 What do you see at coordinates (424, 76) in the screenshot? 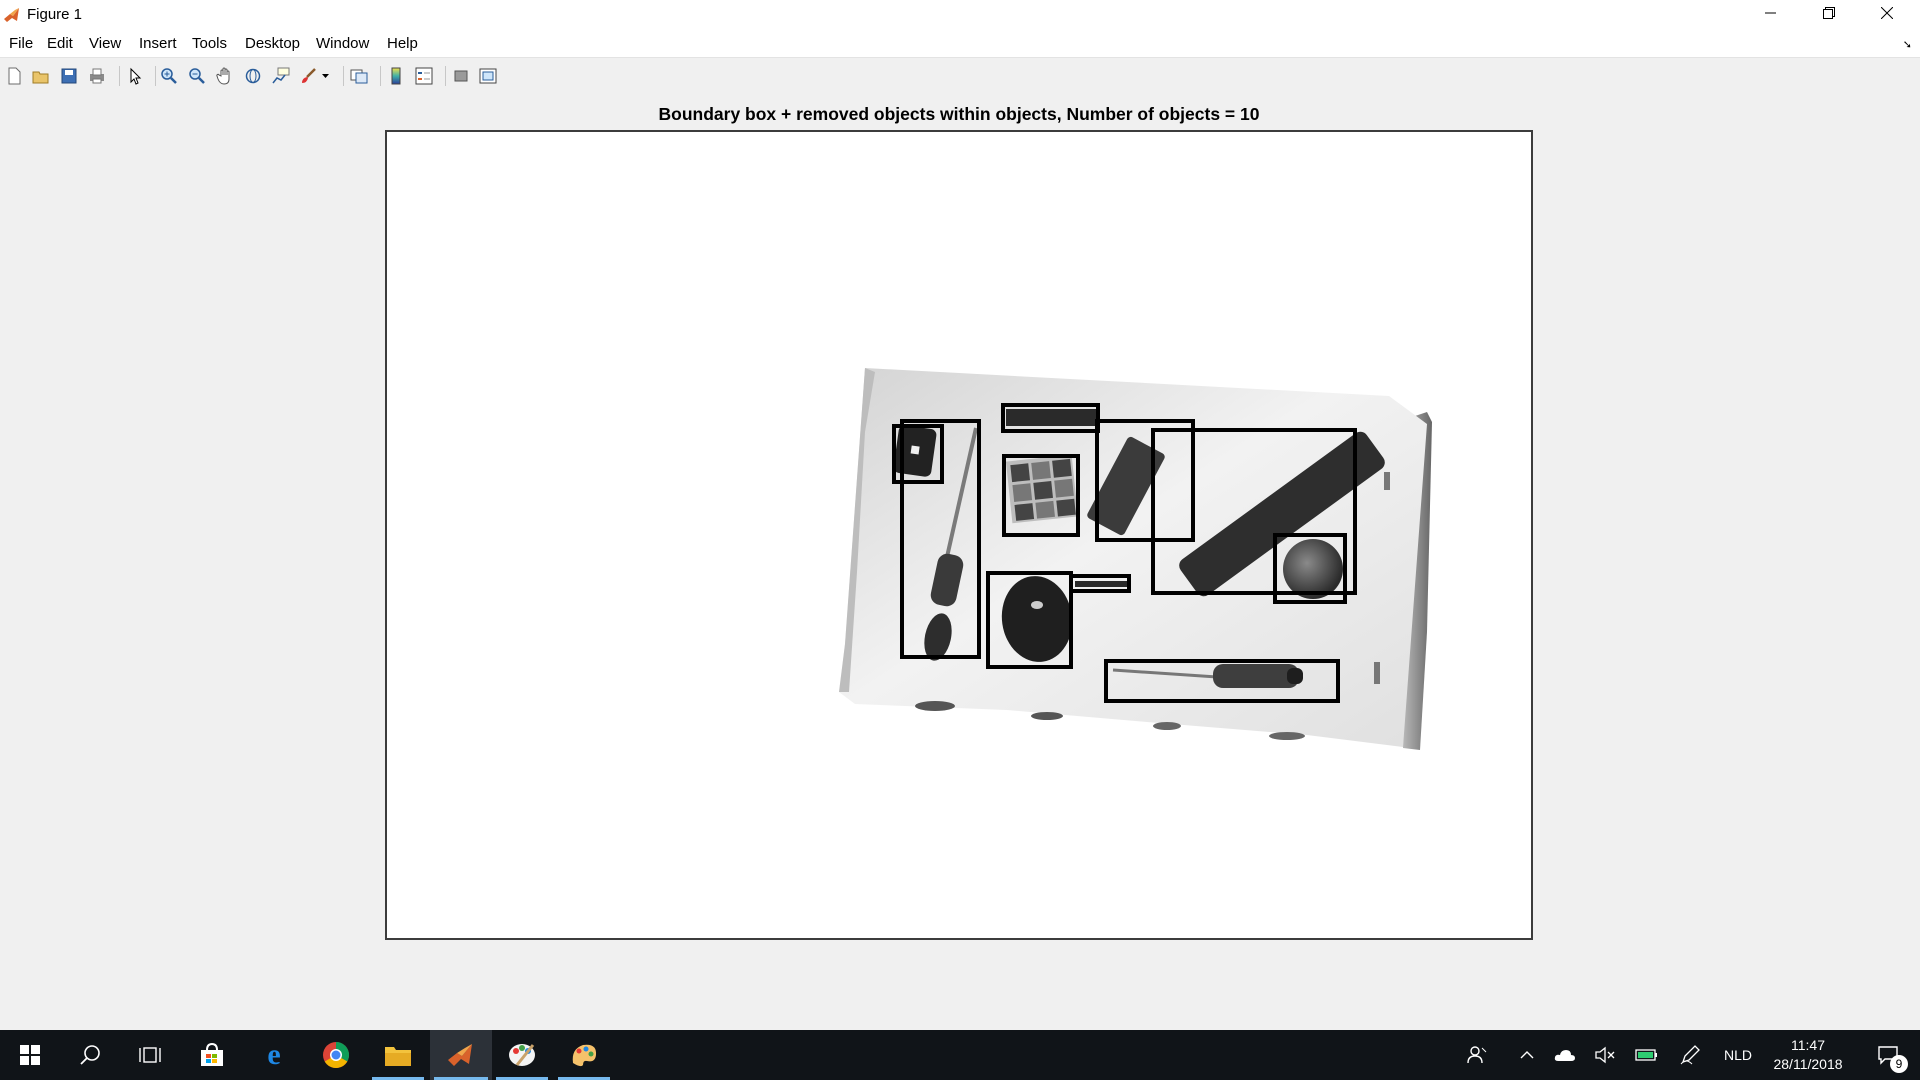
I see `legend-icon` at bounding box center [424, 76].